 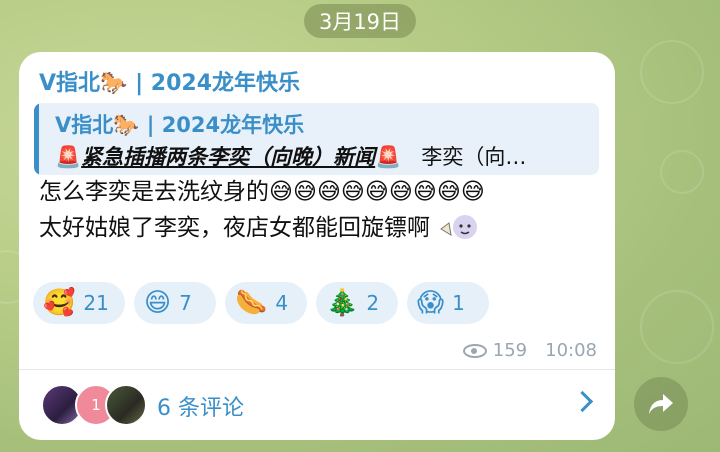 I want to click on reactions-bar: 🥰 21 😄 7 🌭 4 🎄 2 😱 1, so click(x=261, y=303).